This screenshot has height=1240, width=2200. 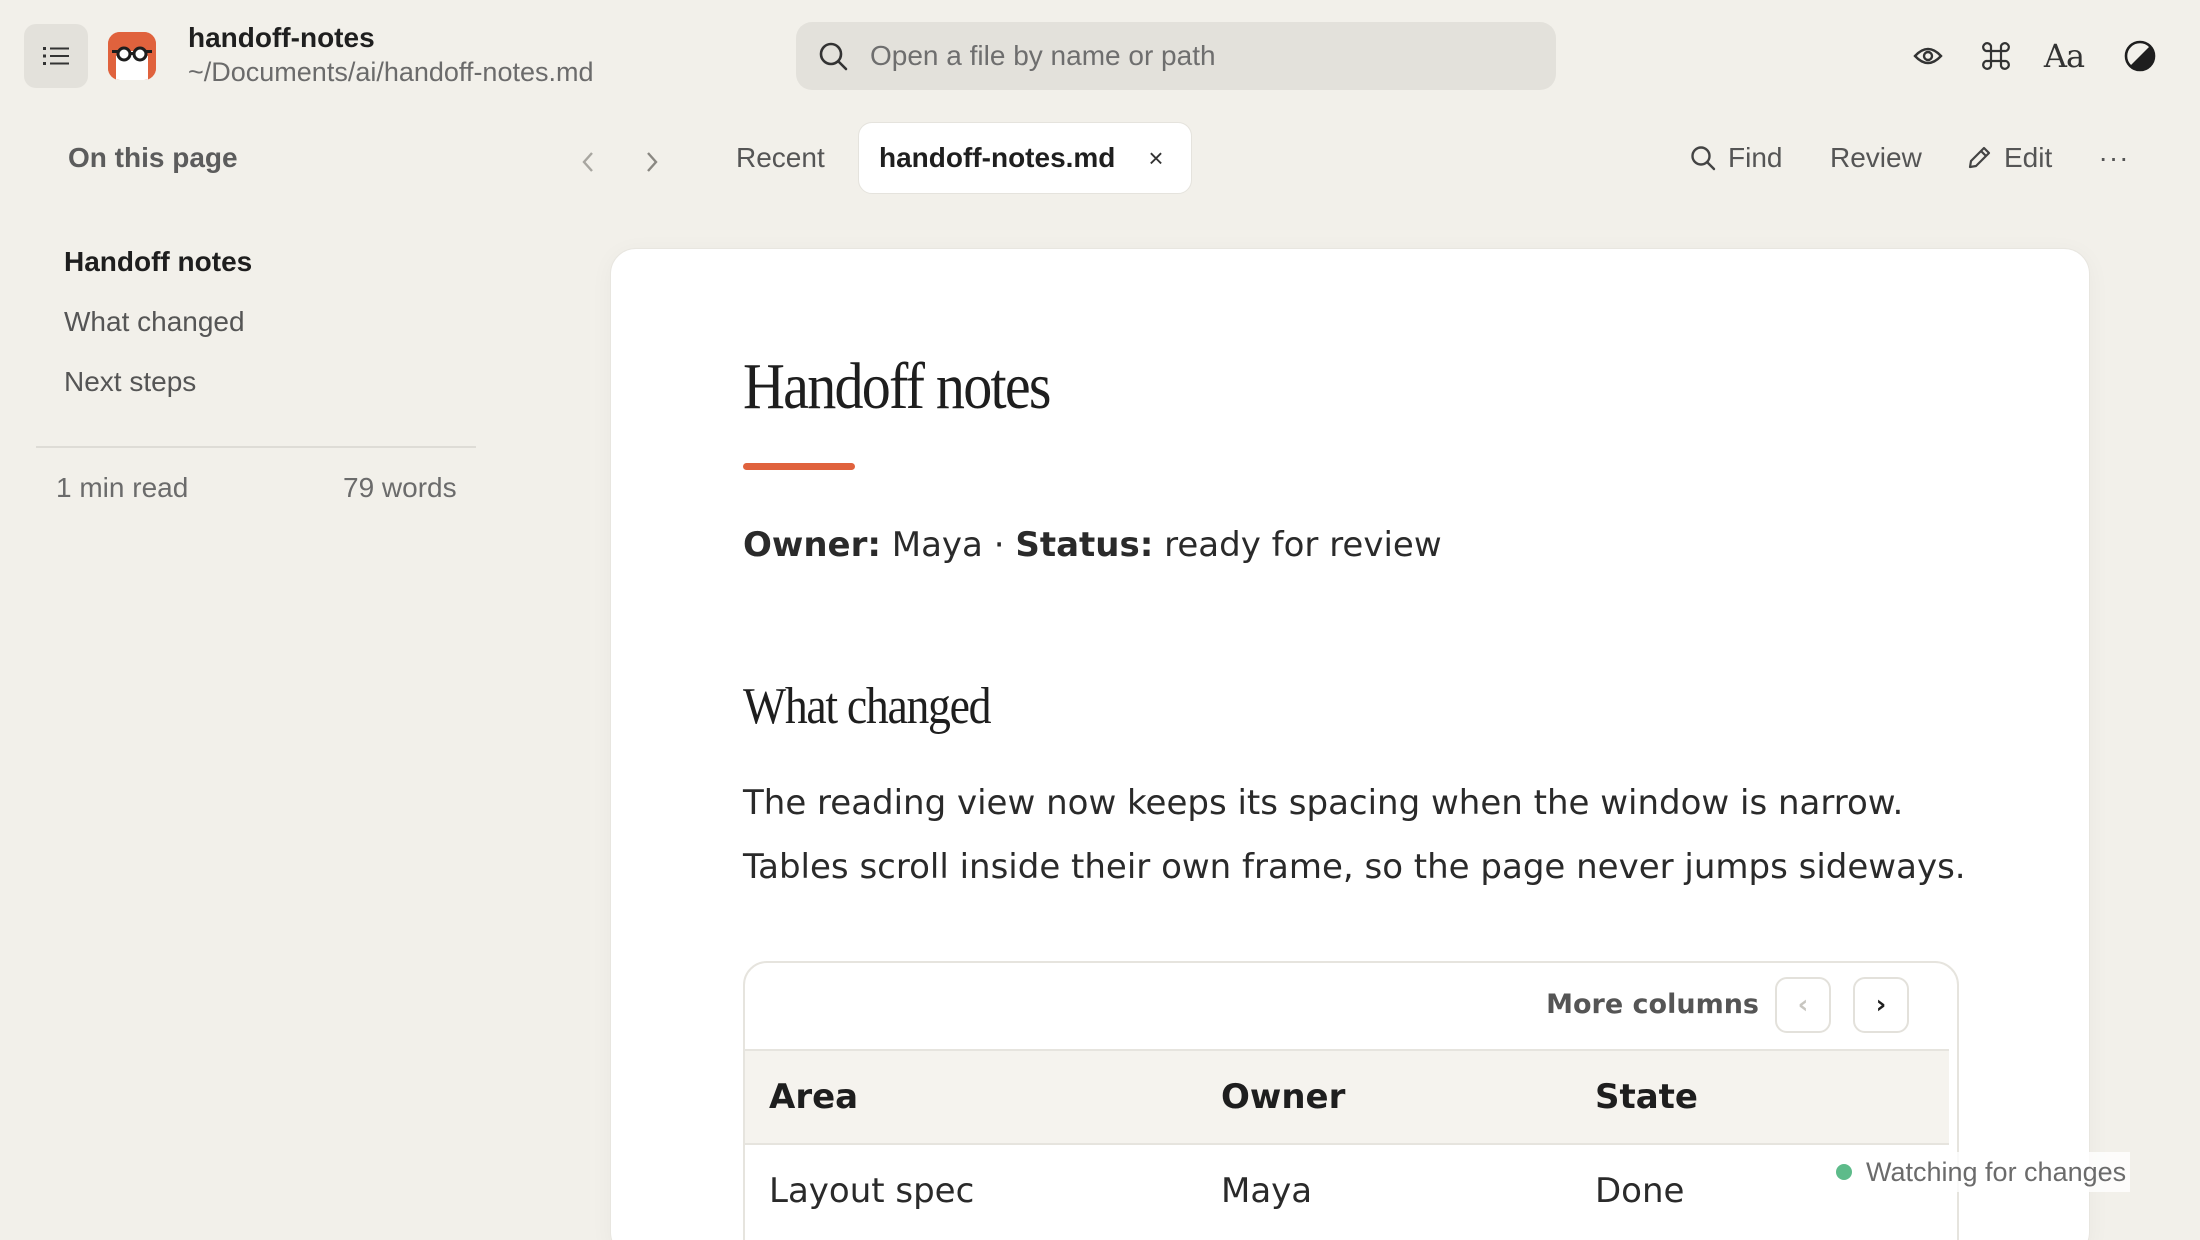 I want to click on column-header-state: State, so click(x=1646, y=1097).